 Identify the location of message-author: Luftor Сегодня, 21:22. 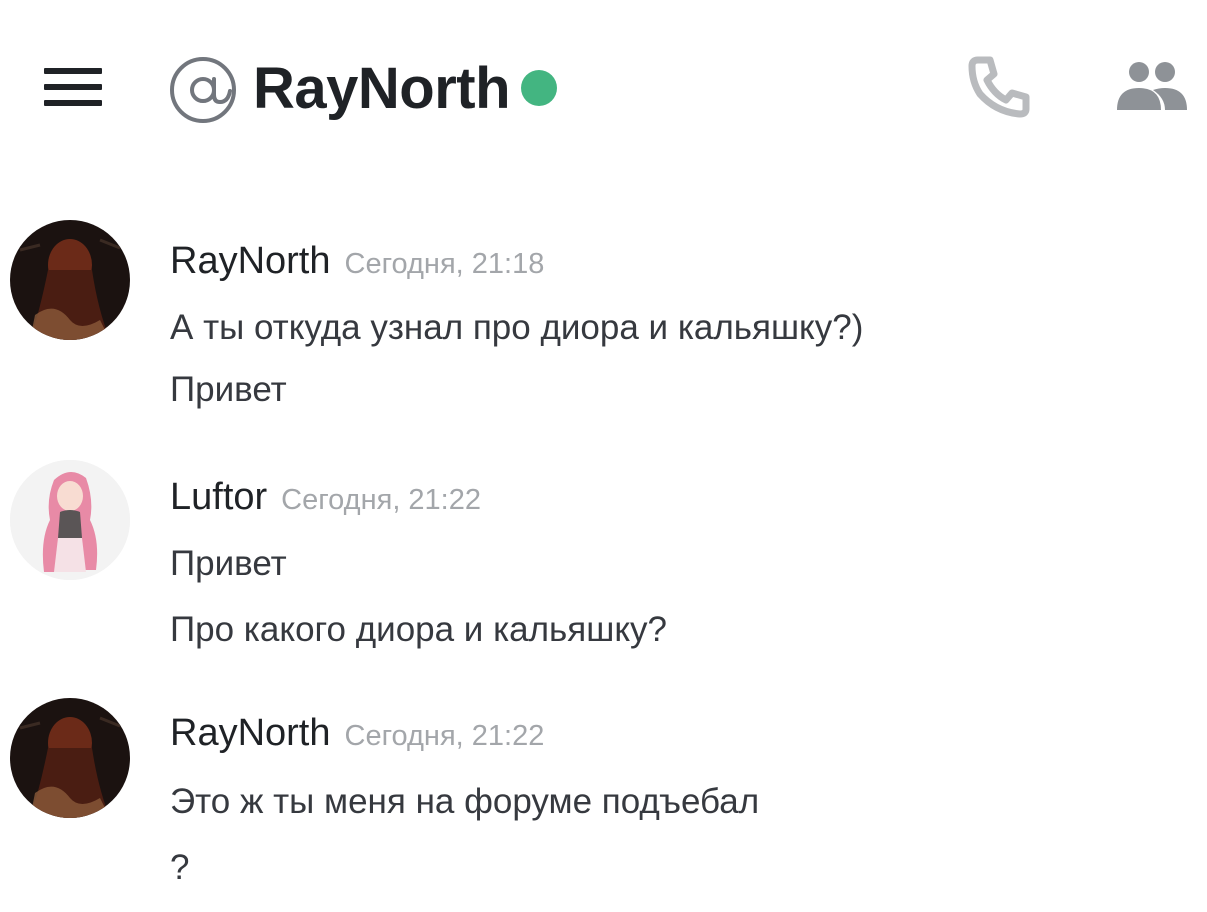
(325, 498).